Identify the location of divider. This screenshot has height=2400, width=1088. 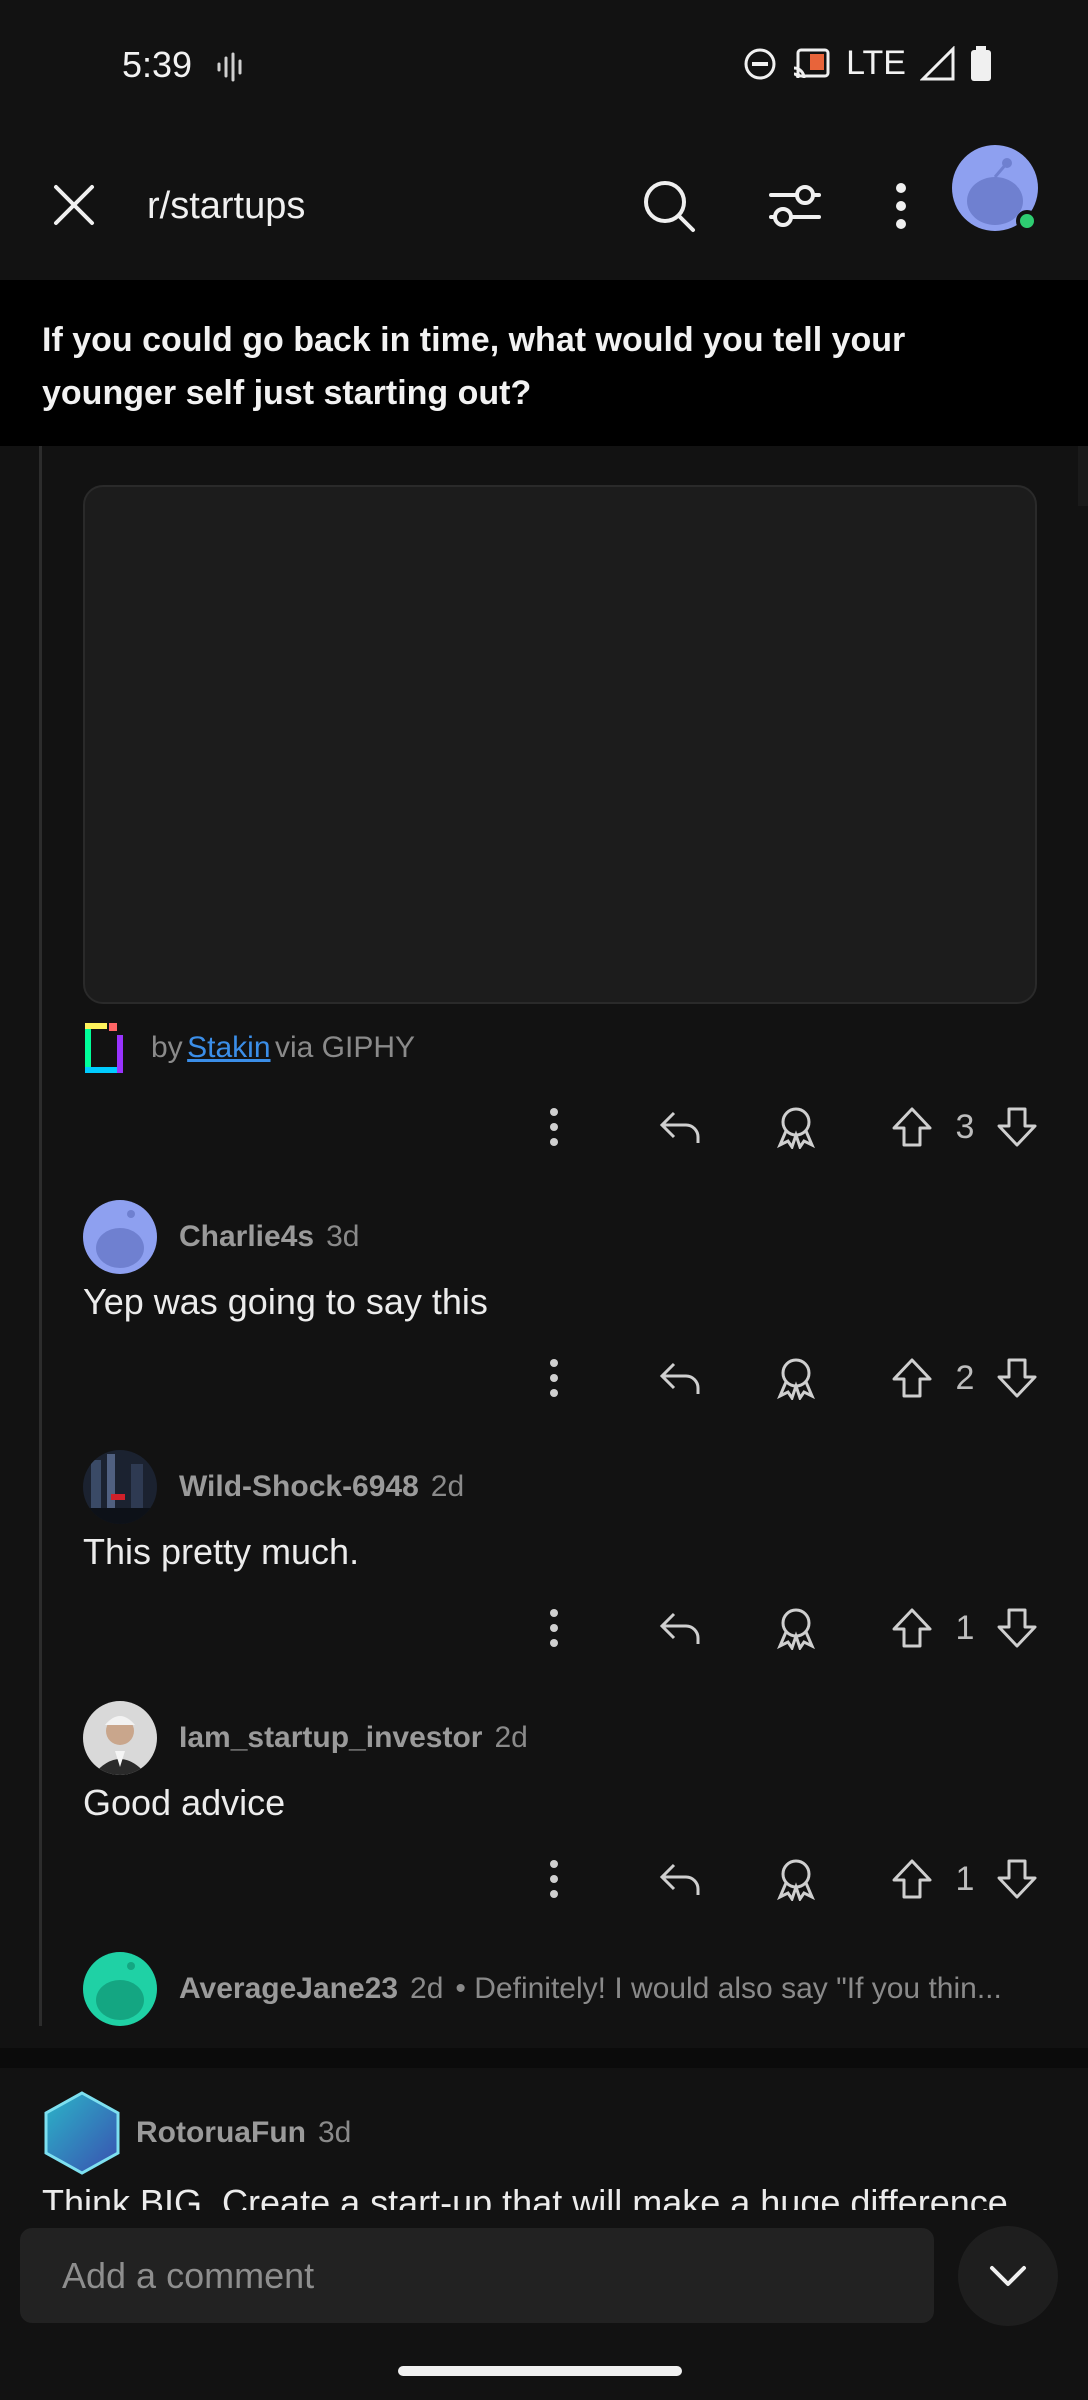
(544, 2058).